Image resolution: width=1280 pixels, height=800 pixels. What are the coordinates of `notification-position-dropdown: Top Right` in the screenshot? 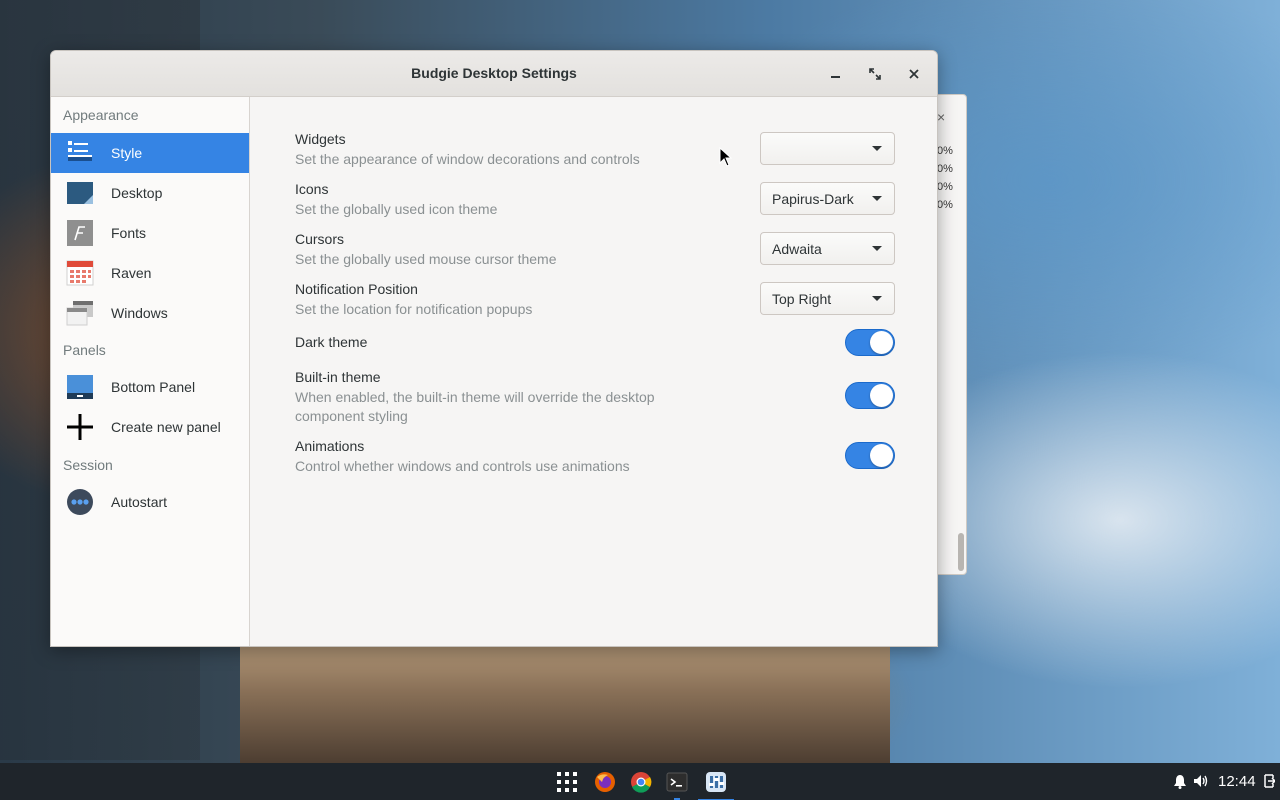 It's located at (827, 298).